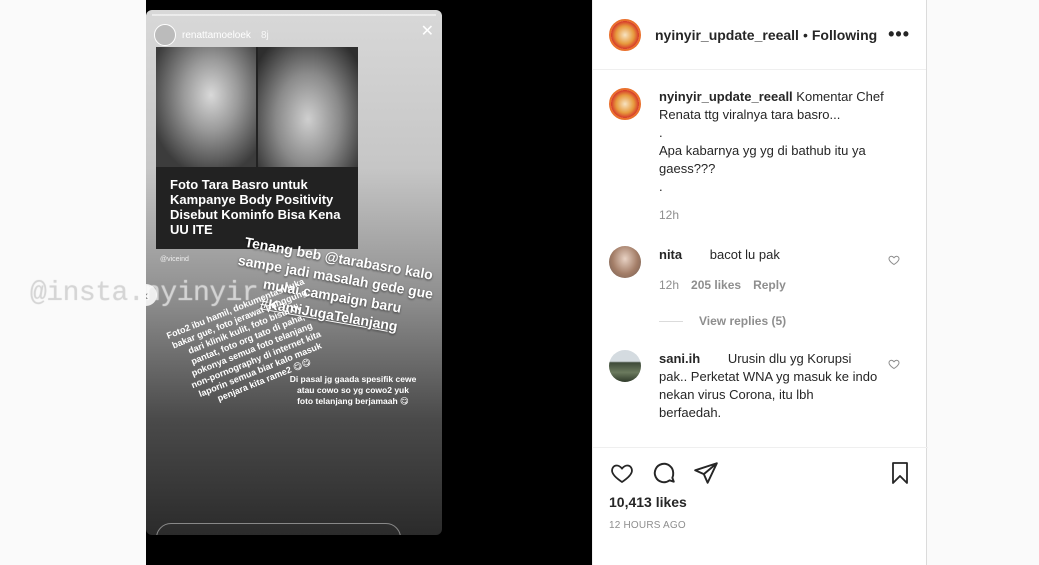 Image resolution: width=1039 pixels, height=565 pixels. What do you see at coordinates (760, 502) in the screenshot?
I see `likes-count: 10,413 likes` at bounding box center [760, 502].